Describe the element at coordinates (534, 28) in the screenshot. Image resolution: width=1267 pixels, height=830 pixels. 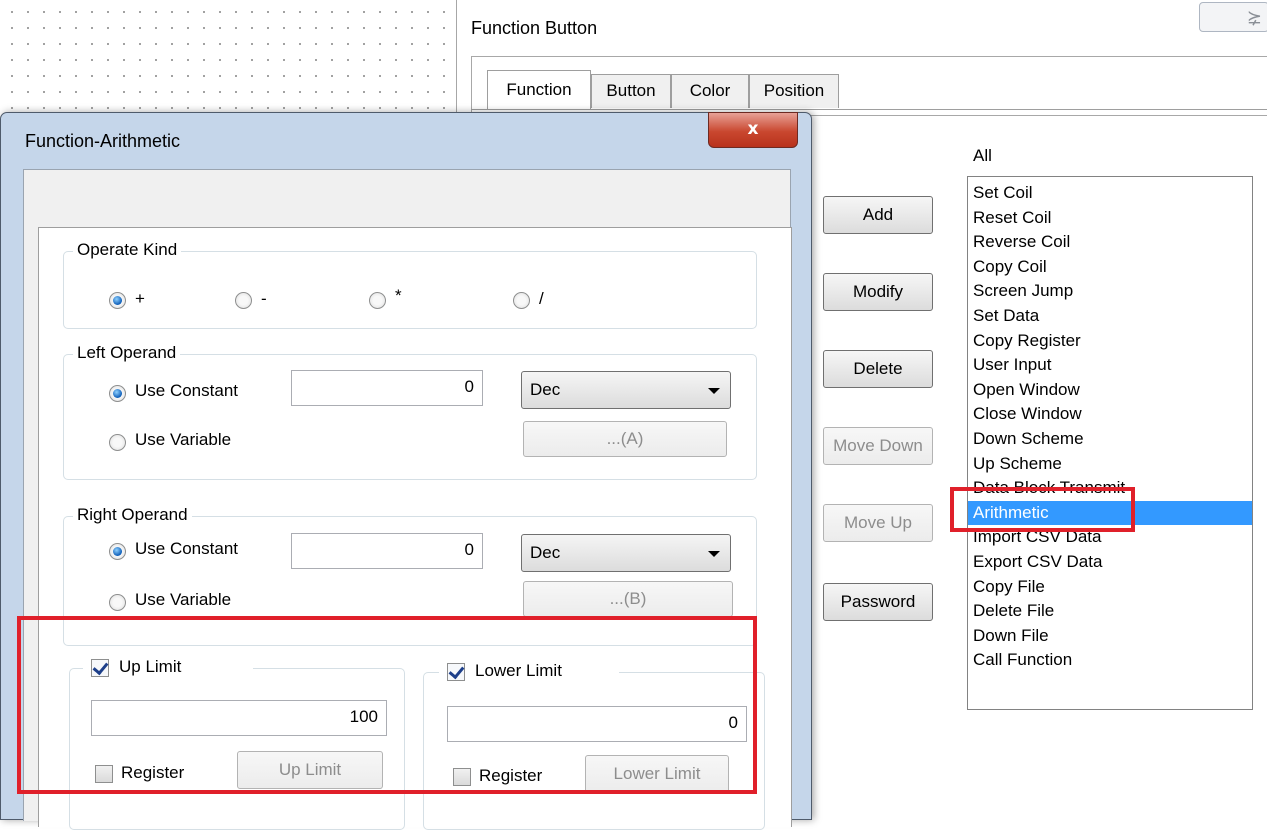
I see `window-title: Function Button` at that location.